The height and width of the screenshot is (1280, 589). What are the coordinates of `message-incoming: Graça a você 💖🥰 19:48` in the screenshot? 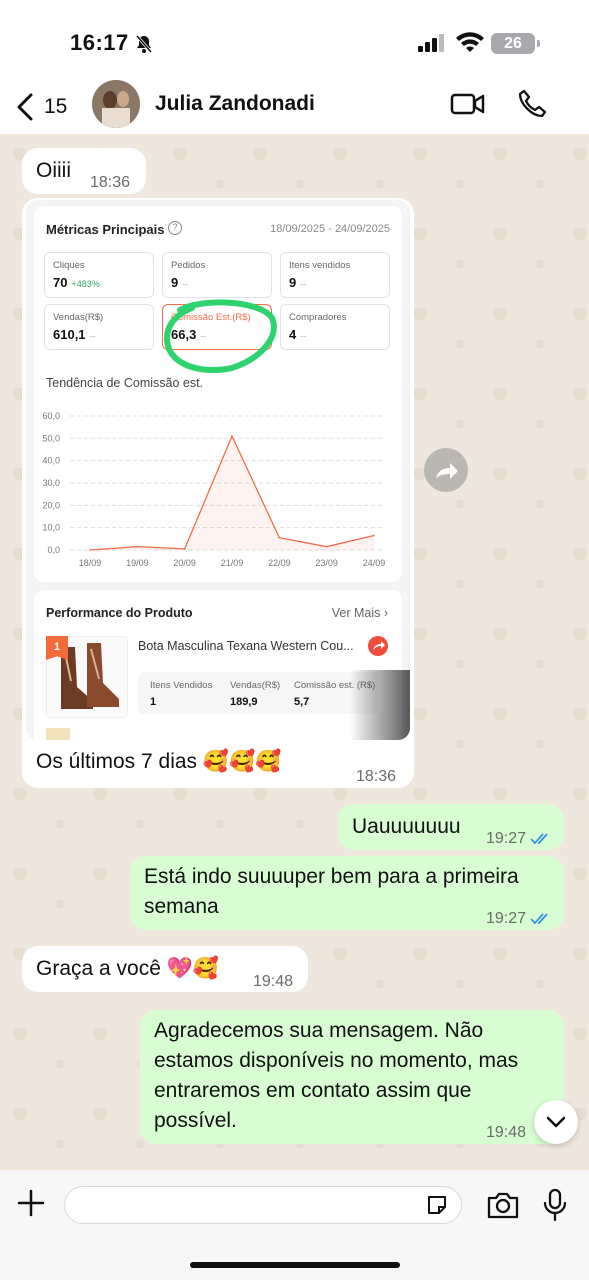 It's located at (165, 969).